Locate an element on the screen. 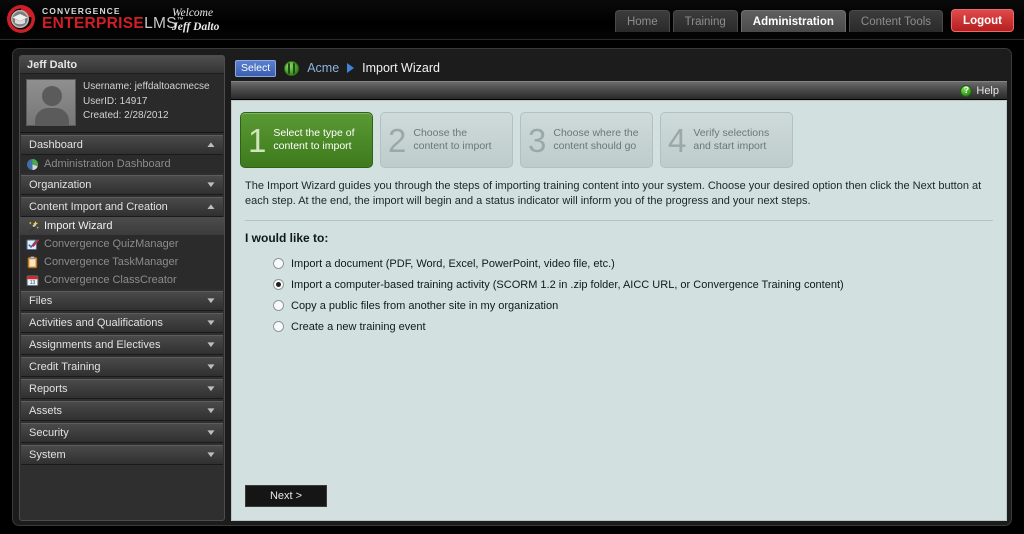 The image size is (1024, 534). wizard-step-1-text: Select the type of content to import is located at coordinates (313, 140).